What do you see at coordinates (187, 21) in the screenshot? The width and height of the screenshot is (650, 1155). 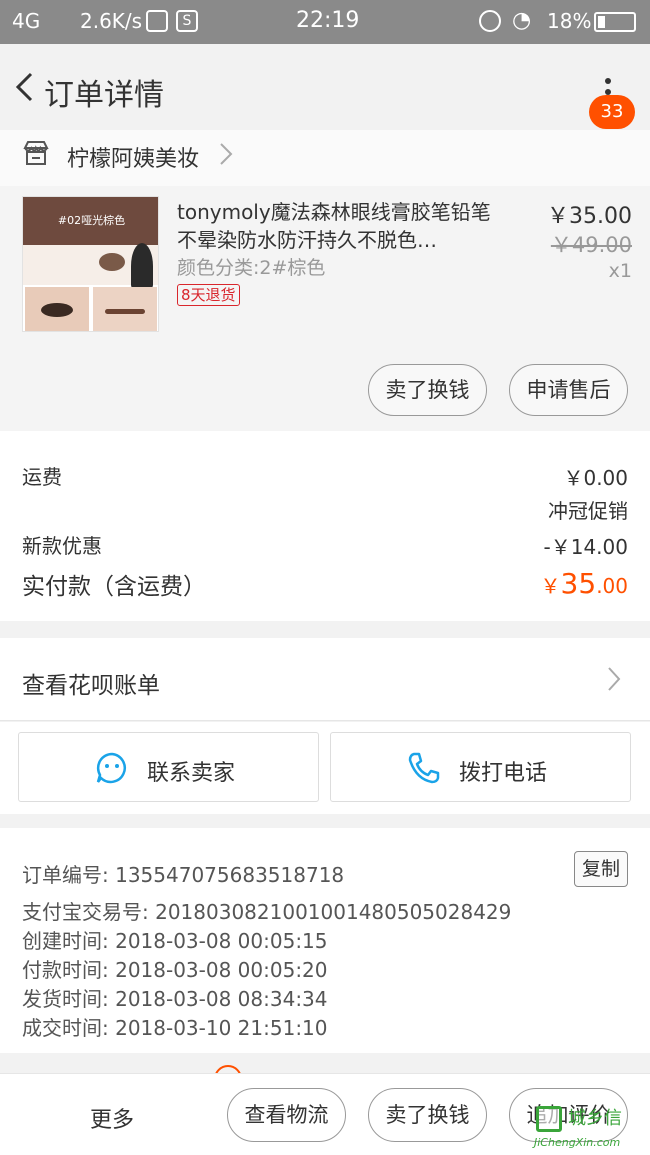 I see `app-notification-icon: S` at bounding box center [187, 21].